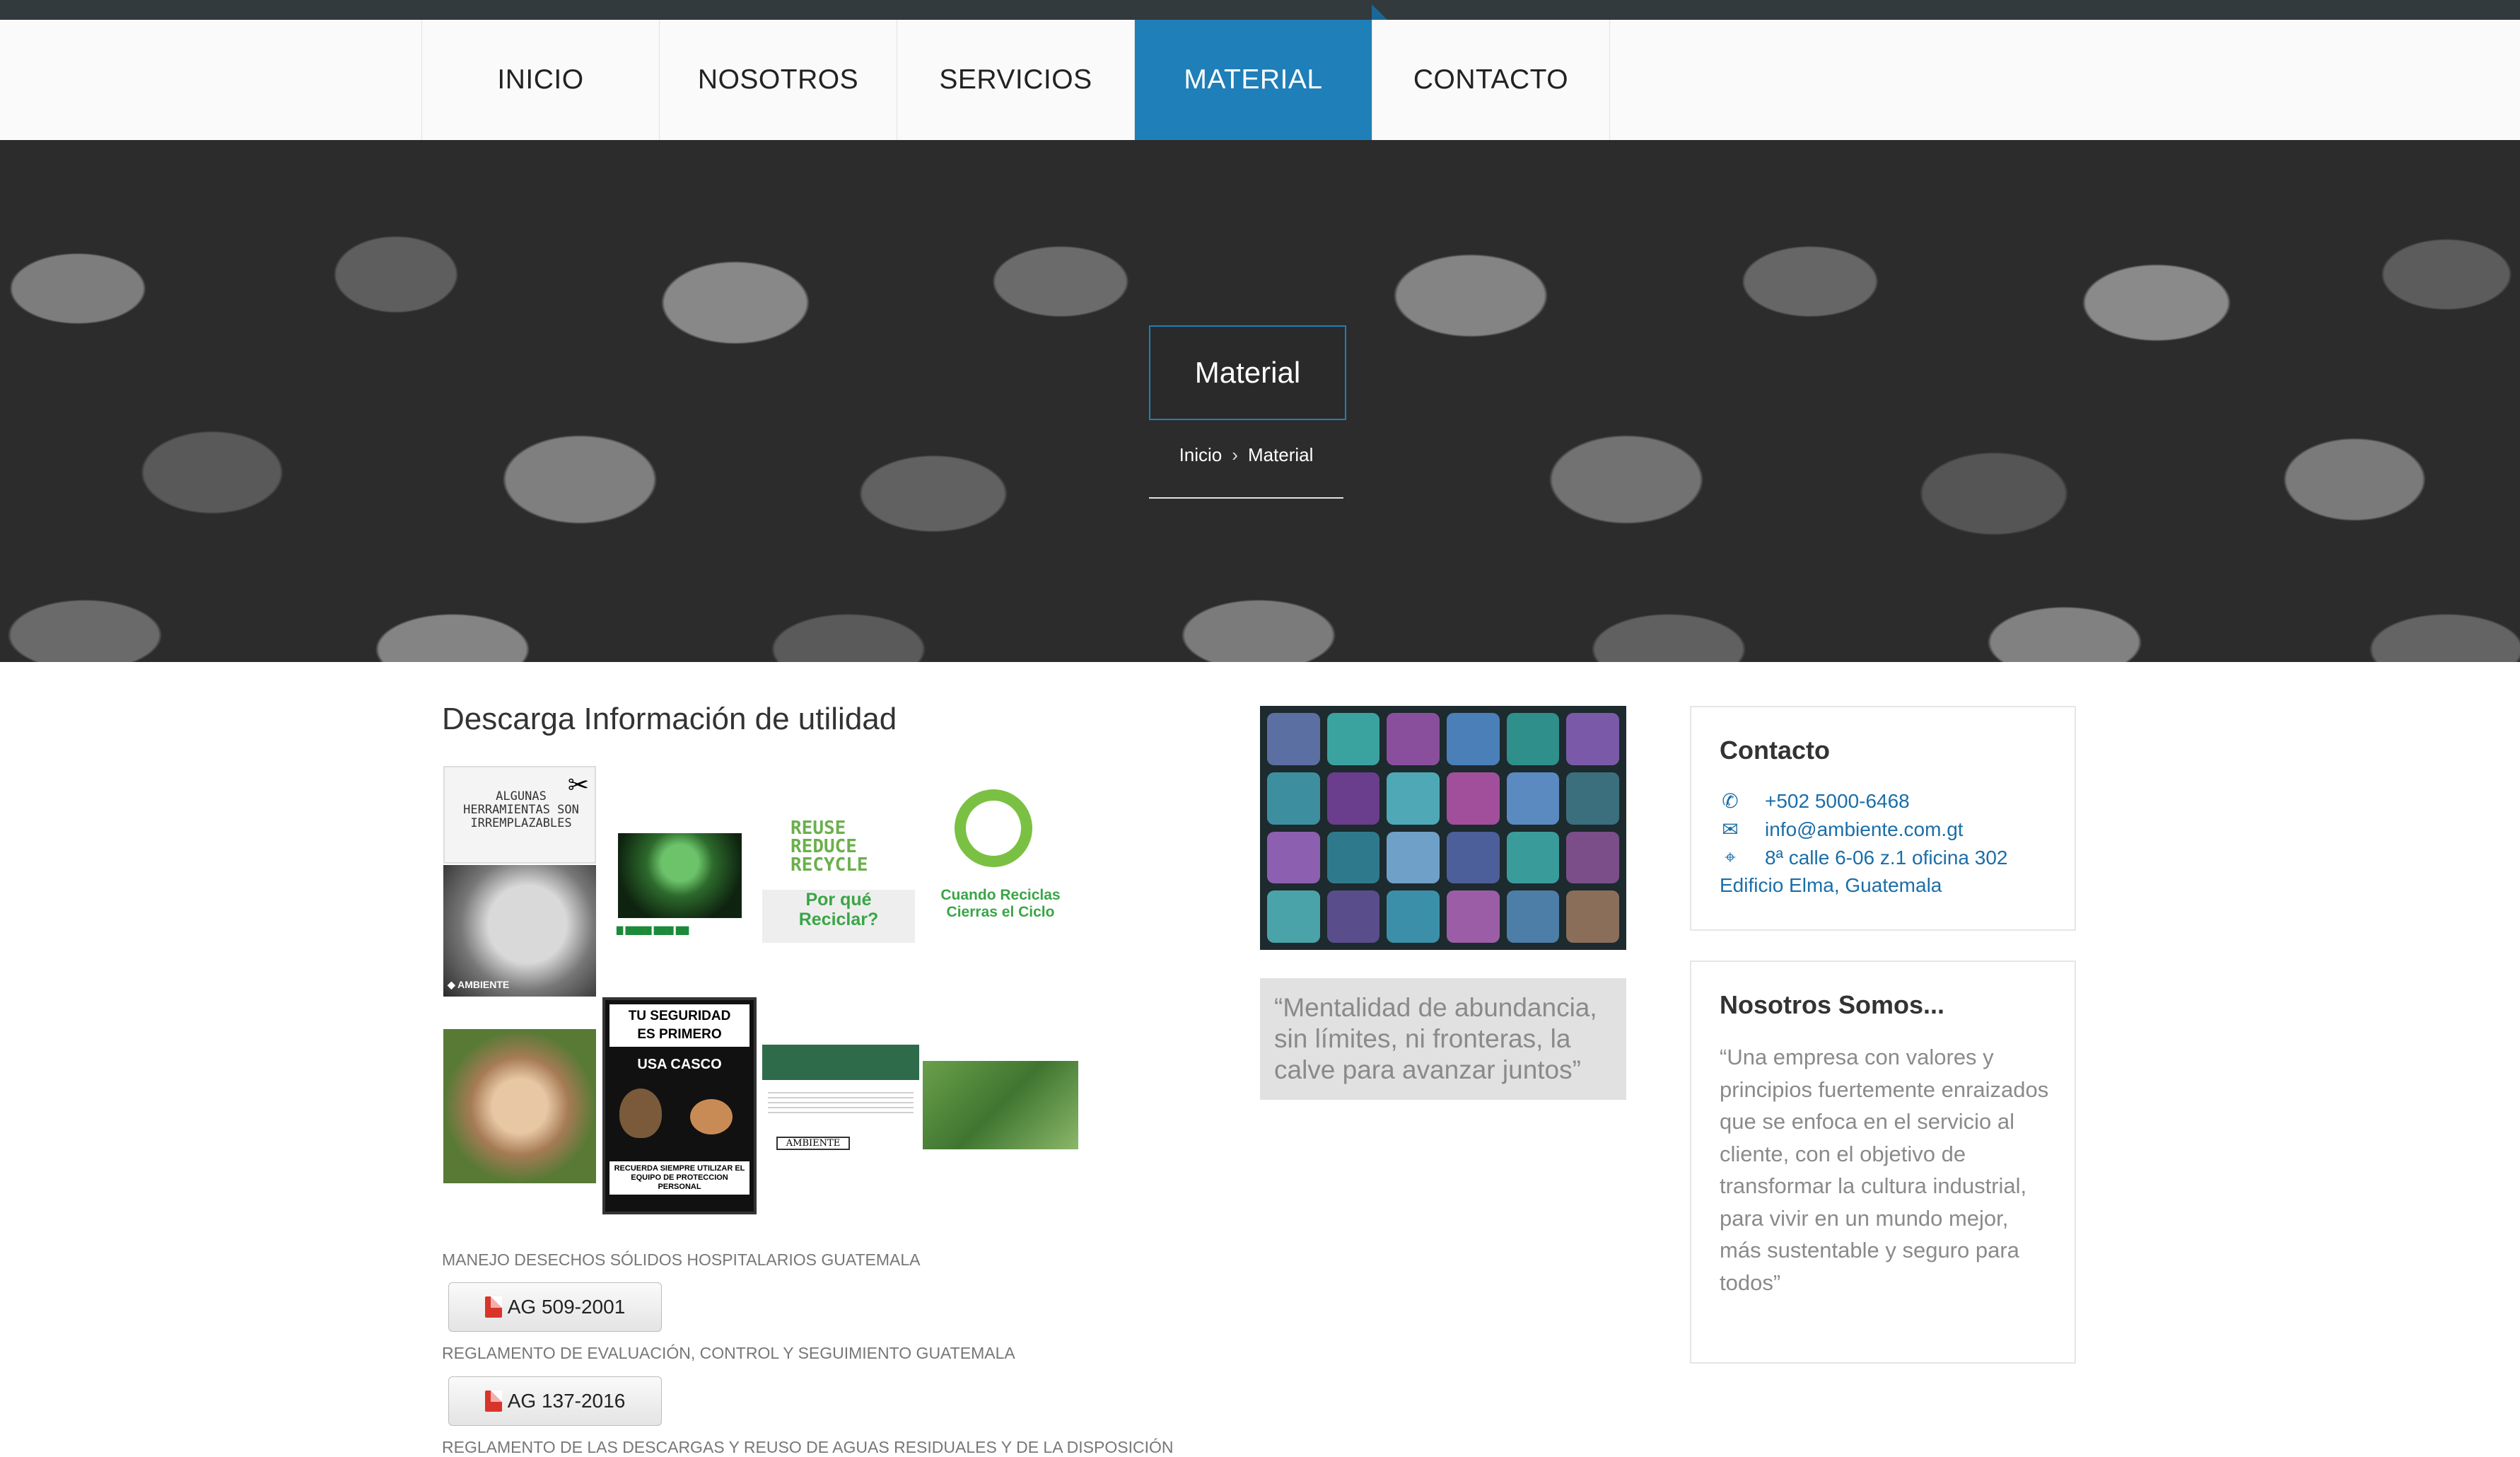  I want to click on ambiente-logo-text: AMBIENTE, so click(813, 1143).